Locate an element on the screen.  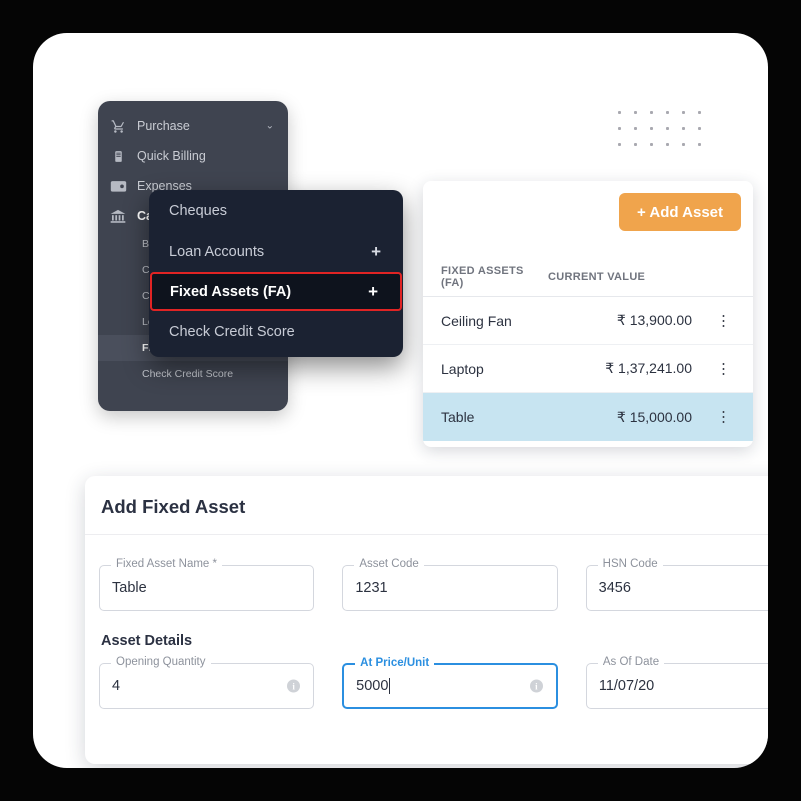
text-cursor is located at coordinates (390, 686).